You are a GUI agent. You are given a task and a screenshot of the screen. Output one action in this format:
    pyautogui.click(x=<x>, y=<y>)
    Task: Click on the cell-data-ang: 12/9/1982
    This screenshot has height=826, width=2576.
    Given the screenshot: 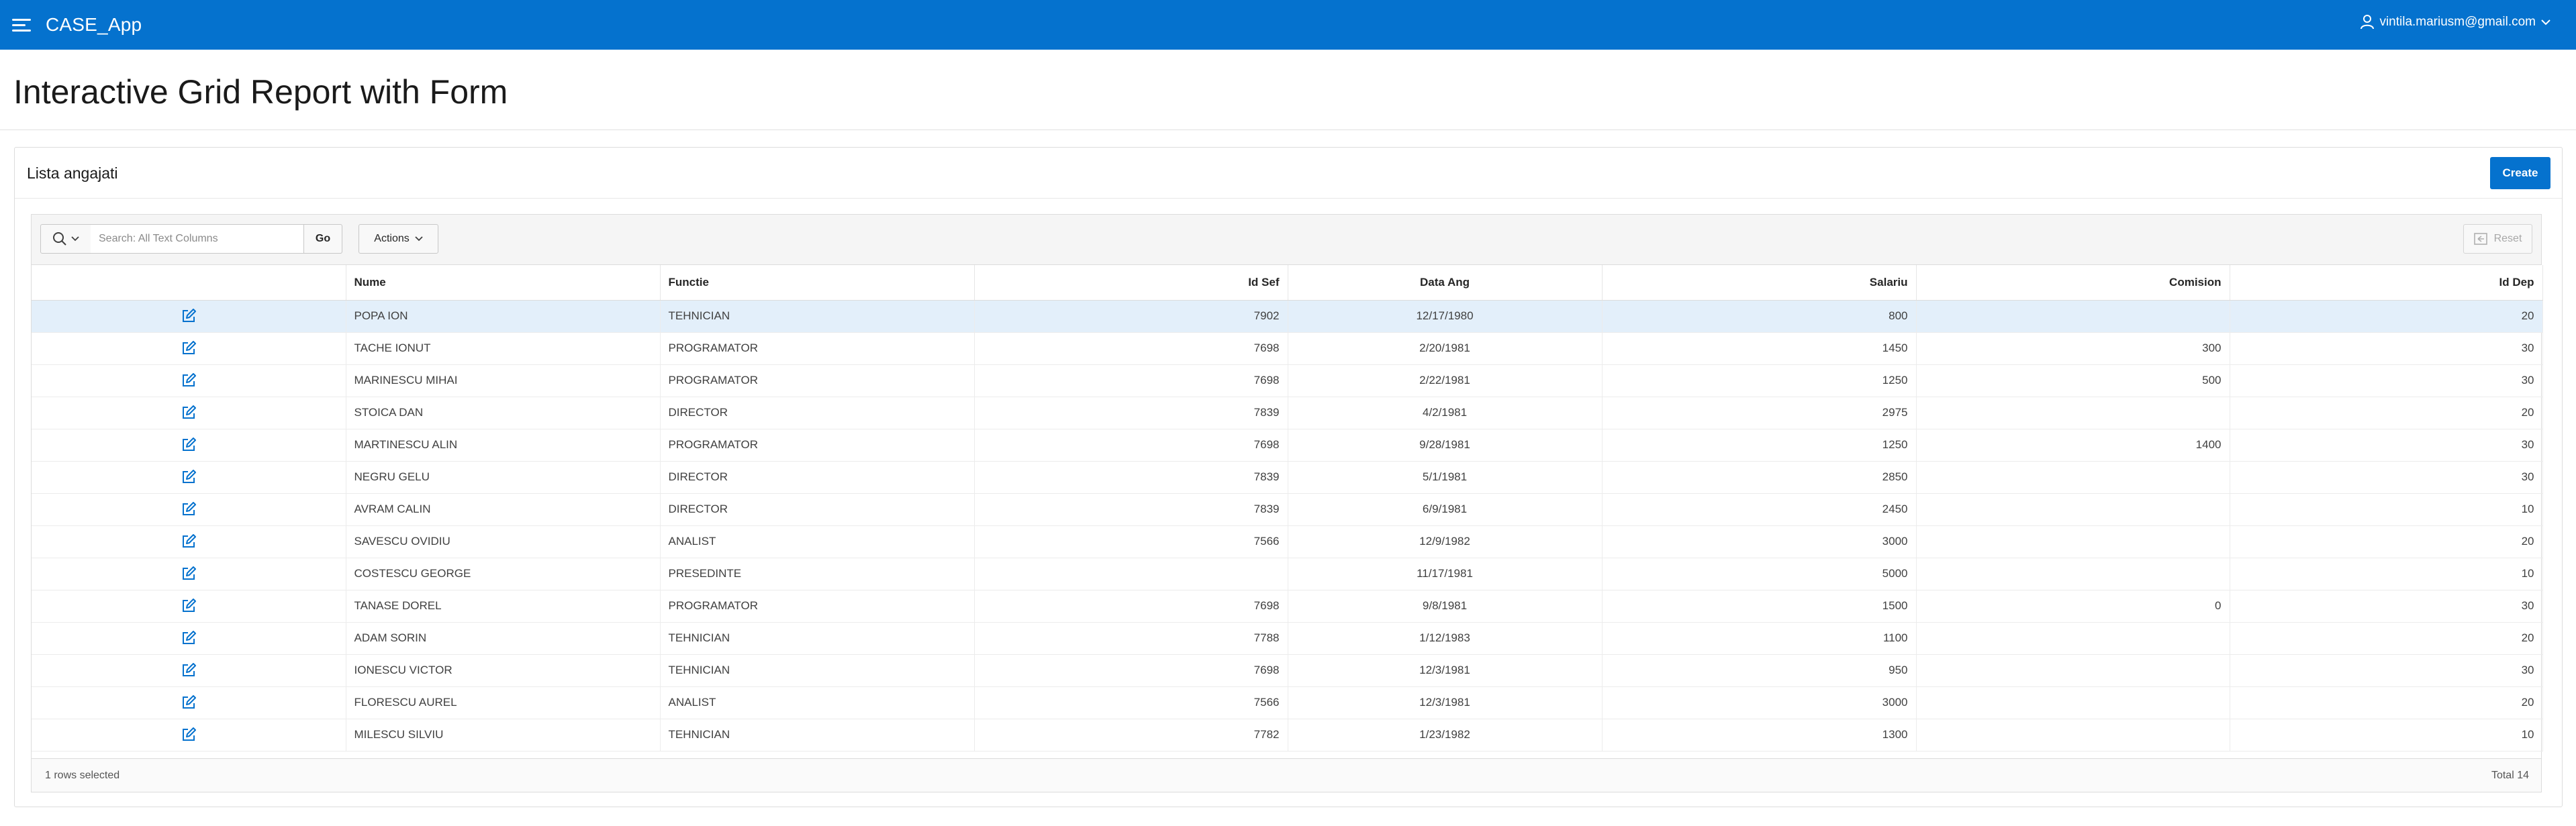 What is the action you would take?
    pyautogui.click(x=1446, y=541)
    